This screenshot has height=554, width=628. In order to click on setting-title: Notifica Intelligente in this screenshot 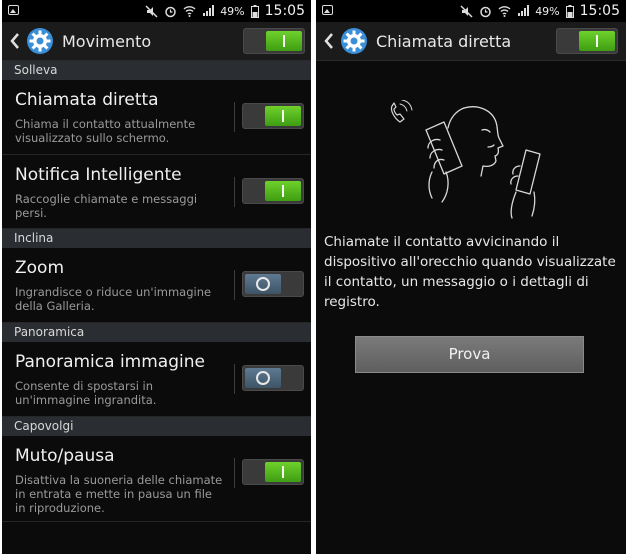, I will do `click(98, 175)`.